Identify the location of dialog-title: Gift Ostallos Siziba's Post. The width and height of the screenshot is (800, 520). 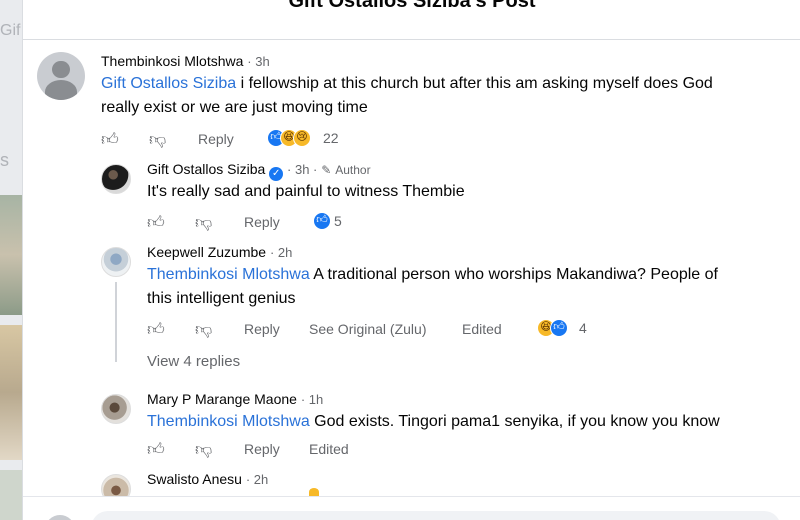
(412, 6).